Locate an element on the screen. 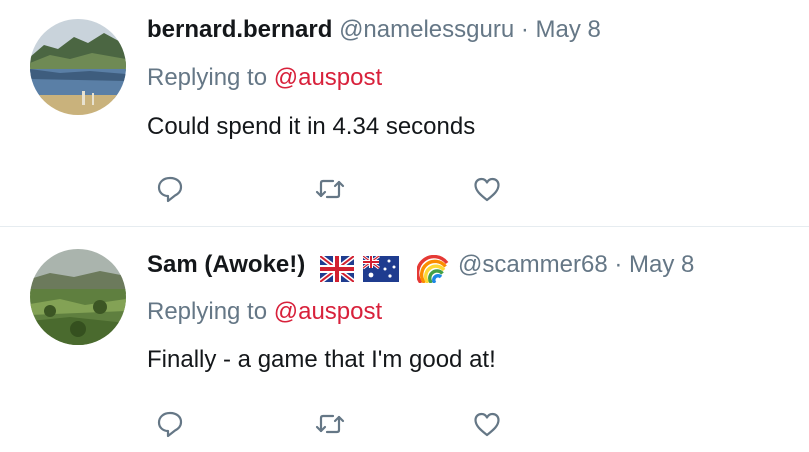 This screenshot has height=452, width=809. tweet-text: Finally - a game that I'm good at! is located at coordinates (321, 359).